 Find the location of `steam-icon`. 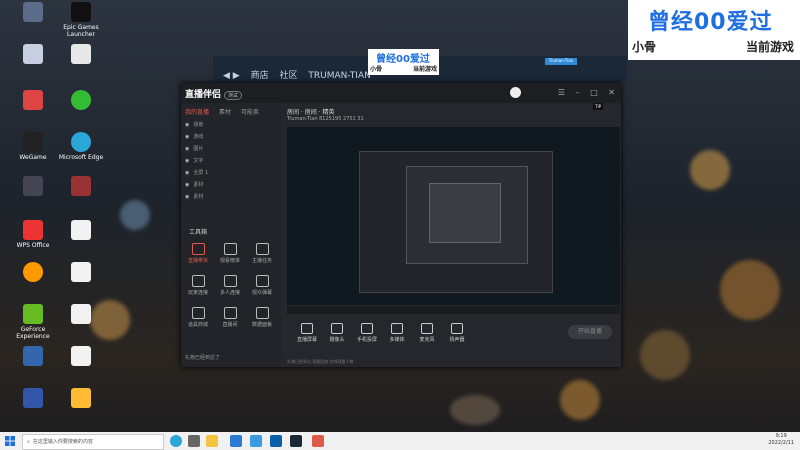

steam-icon is located at coordinates (296, 441).